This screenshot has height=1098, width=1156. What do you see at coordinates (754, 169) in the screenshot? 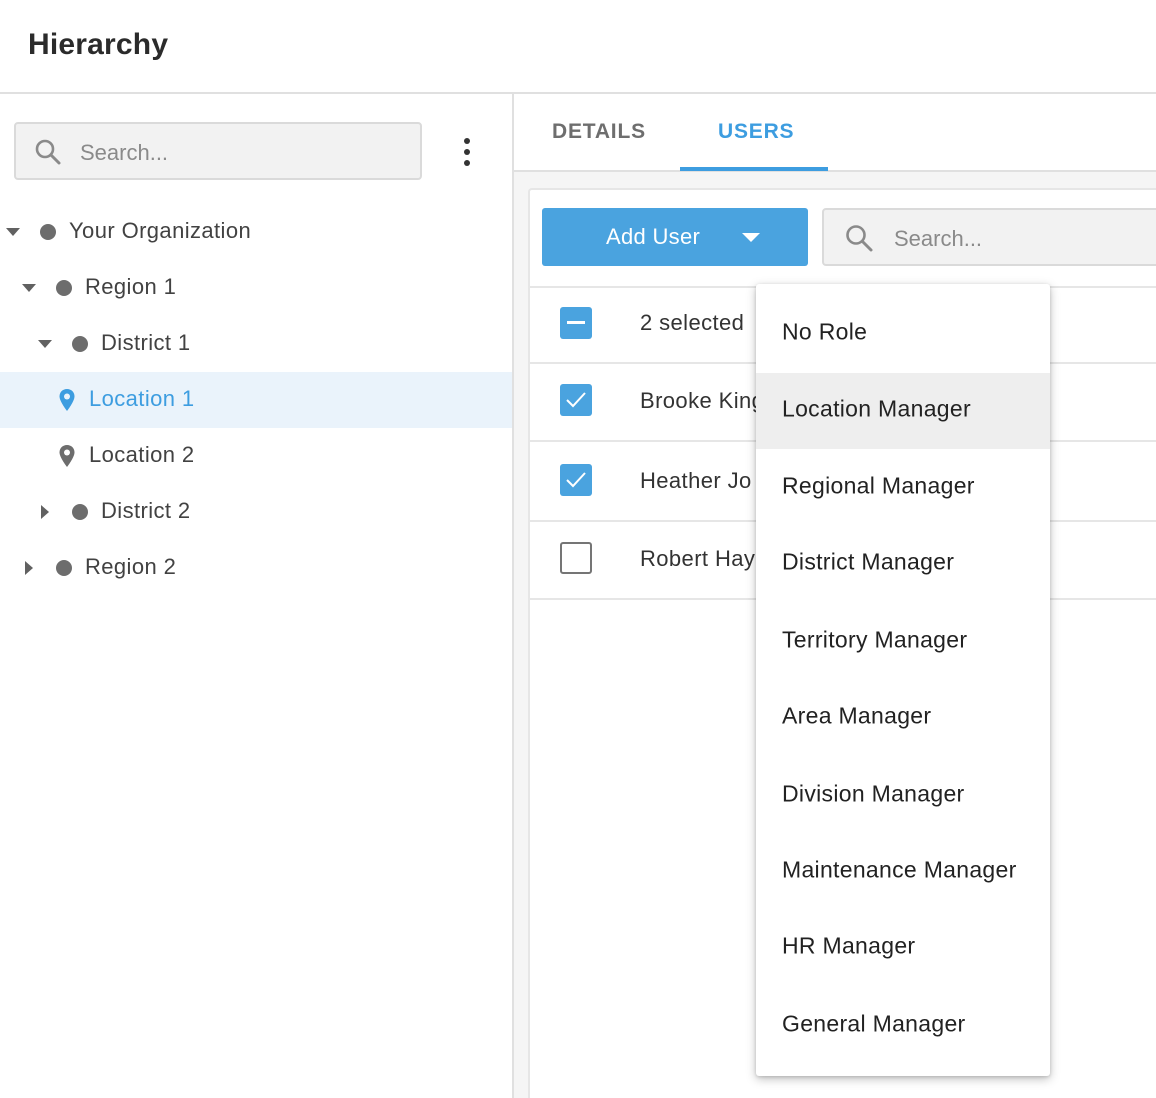
I see `active-tab-indicator` at bounding box center [754, 169].